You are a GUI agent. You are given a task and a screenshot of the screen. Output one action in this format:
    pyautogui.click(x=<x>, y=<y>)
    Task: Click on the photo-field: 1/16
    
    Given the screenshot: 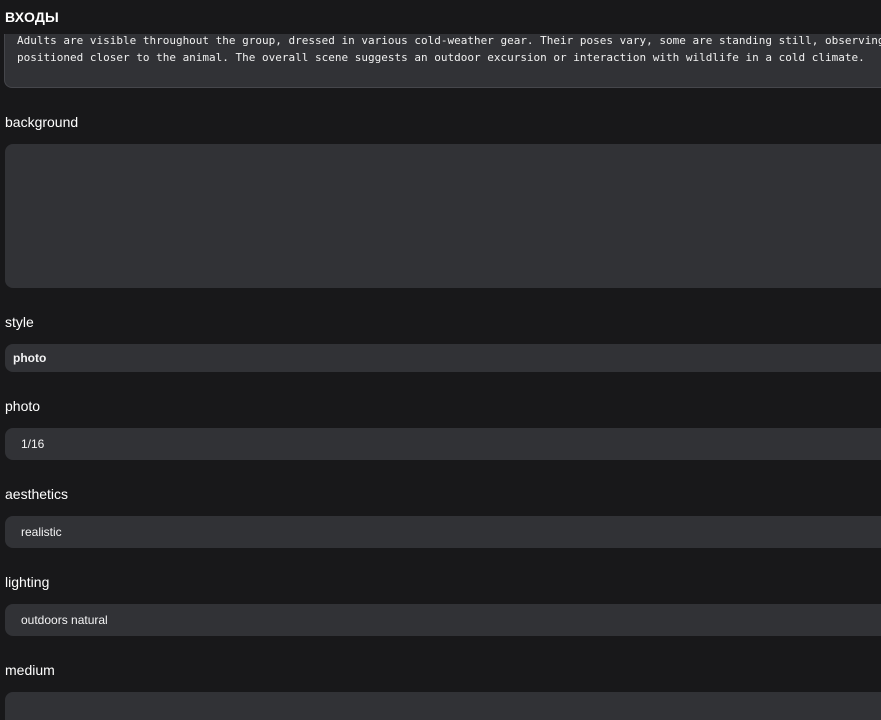 What is the action you would take?
    pyautogui.click(x=443, y=444)
    